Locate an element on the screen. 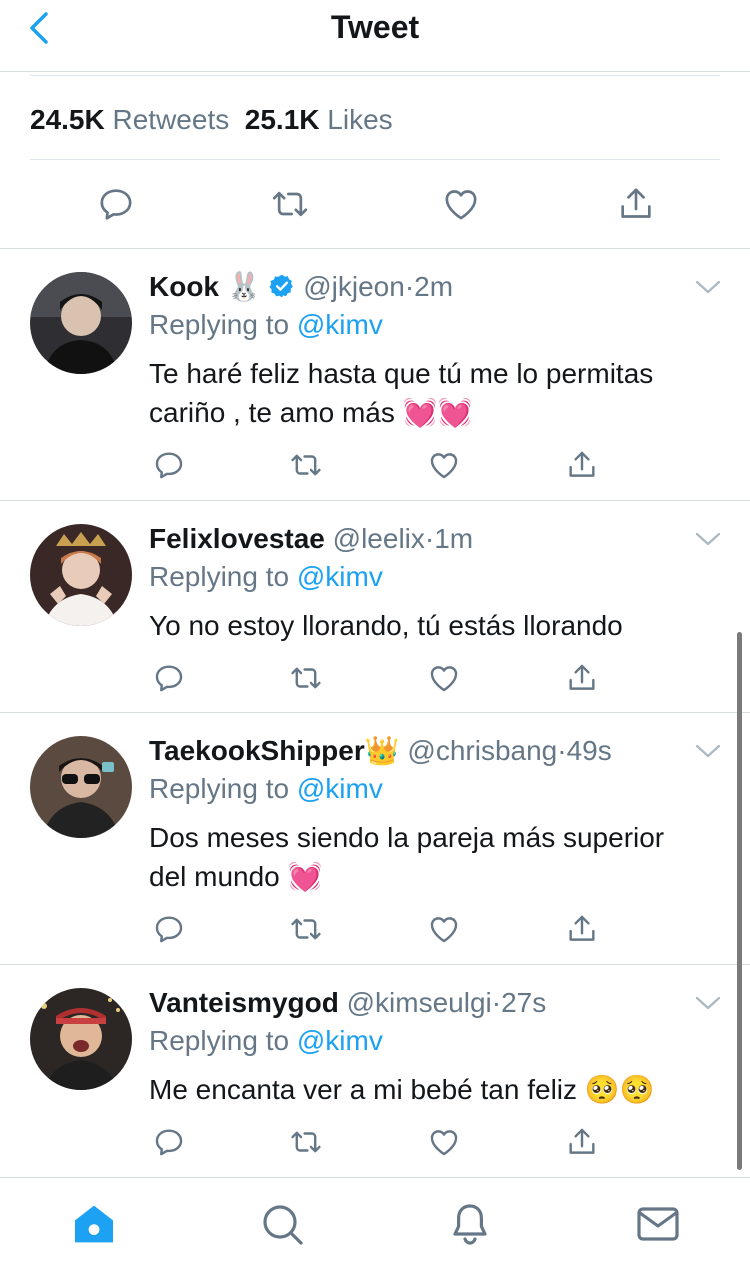 The width and height of the screenshot is (750, 1276). reply-header: Felixlovestae @leelix·1m is located at coordinates (311, 539).